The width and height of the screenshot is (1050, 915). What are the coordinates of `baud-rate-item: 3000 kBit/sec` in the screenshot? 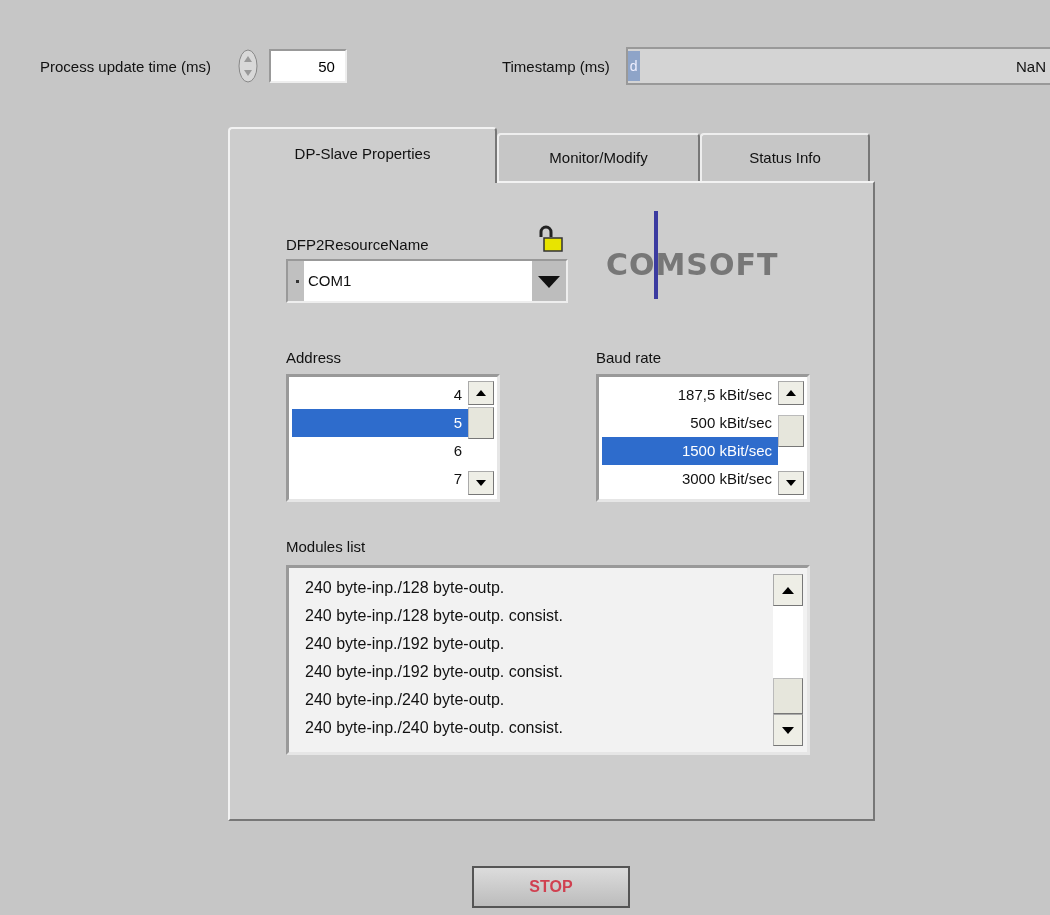 It's located at (690, 479).